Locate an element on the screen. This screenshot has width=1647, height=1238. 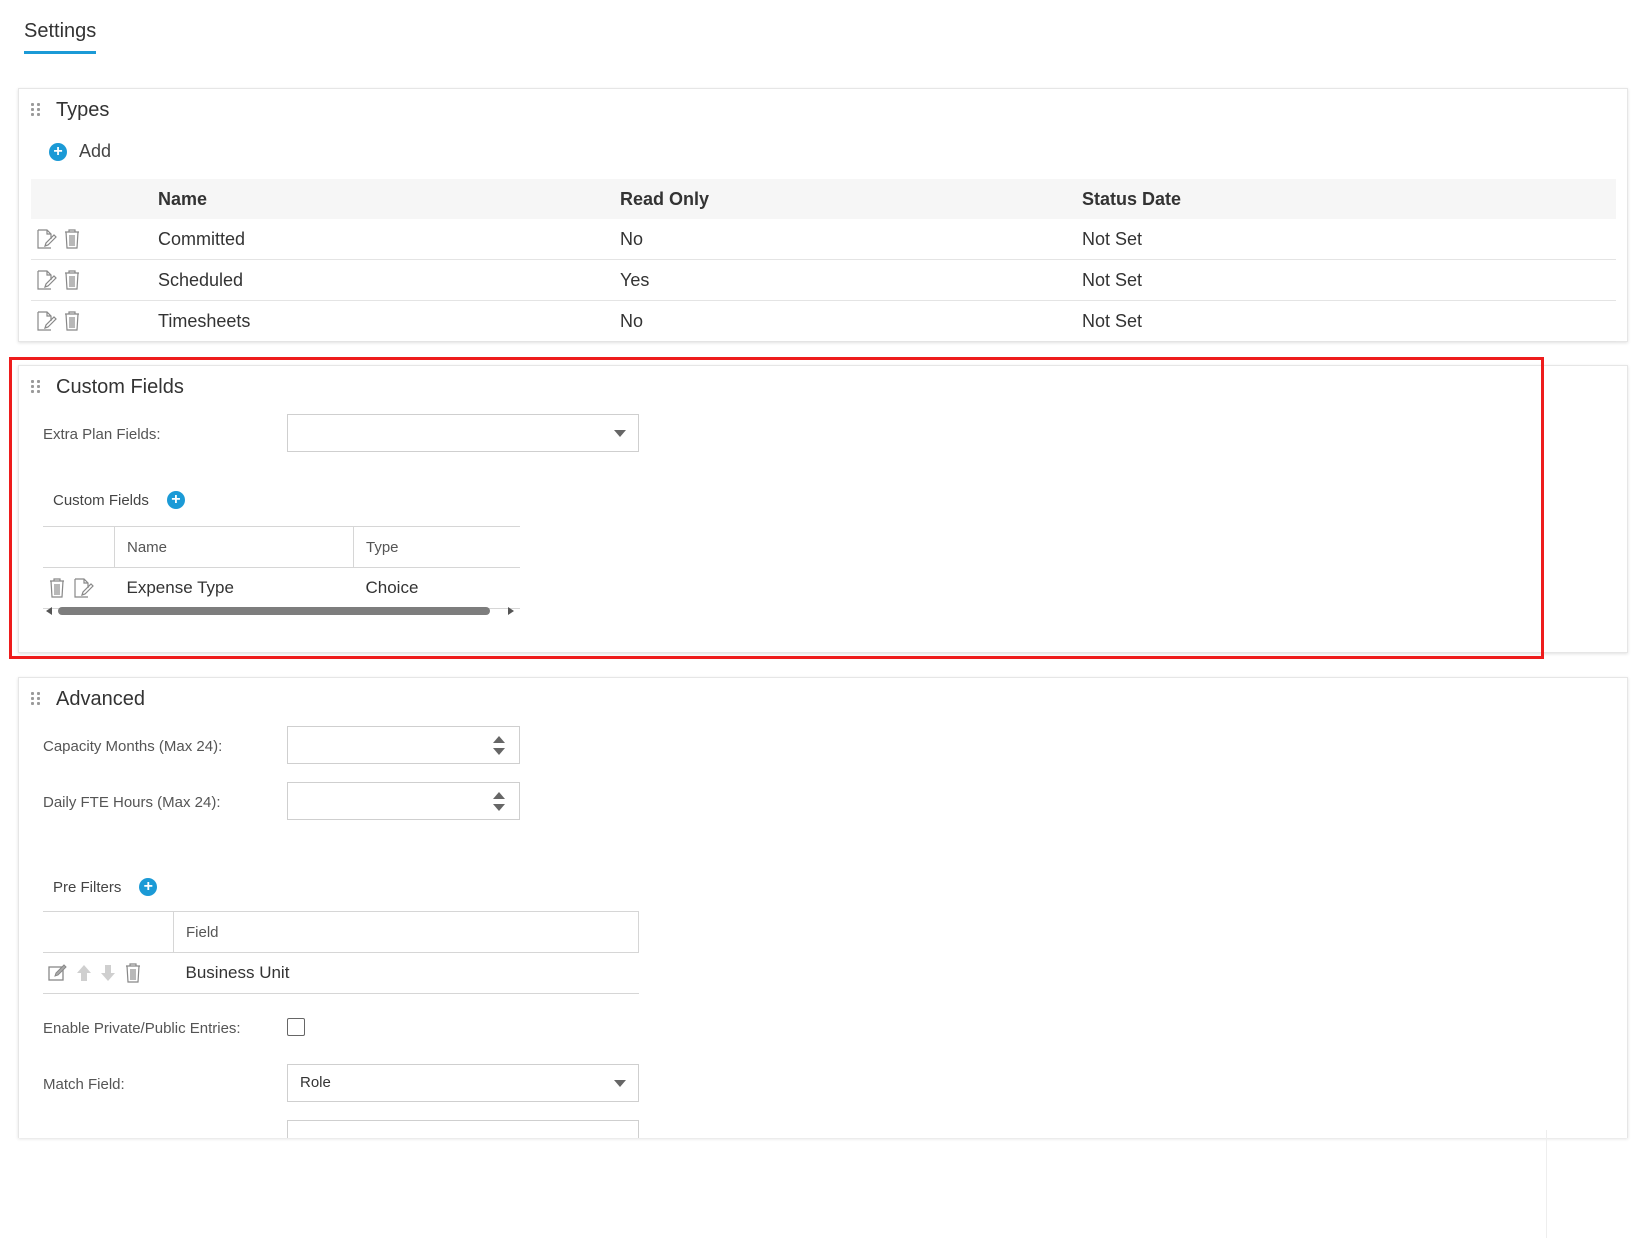
table-row: Timesheets No Not Set is located at coordinates (823, 321).